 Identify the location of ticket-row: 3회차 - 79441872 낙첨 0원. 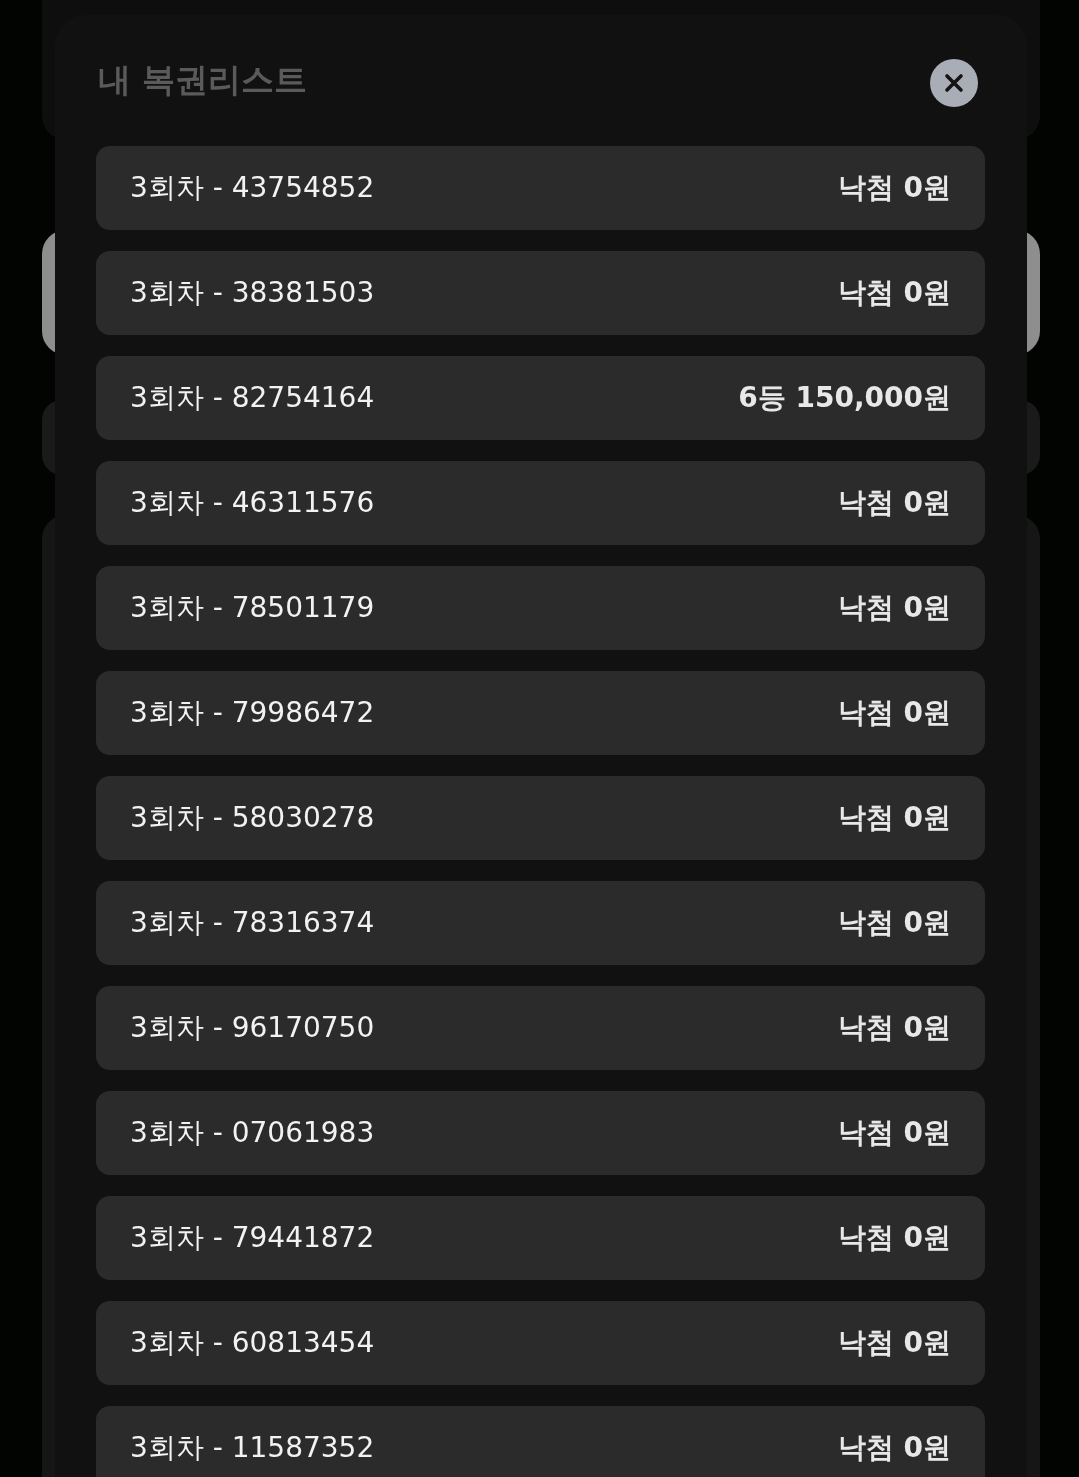
(540, 1238).